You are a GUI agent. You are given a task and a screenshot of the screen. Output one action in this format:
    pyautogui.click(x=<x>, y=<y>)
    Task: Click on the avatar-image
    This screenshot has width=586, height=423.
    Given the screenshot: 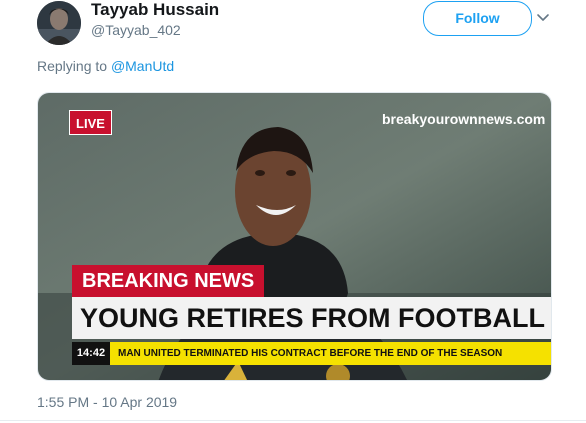 What is the action you would take?
    pyautogui.click(x=59, y=23)
    